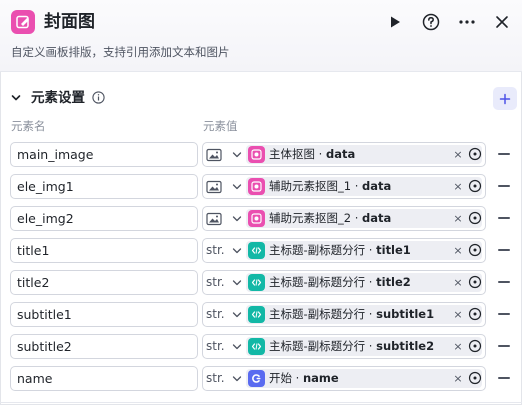  I want to click on element-row: title1 str. 主标题-副标题分行 · title1 ×, so click(261, 250).